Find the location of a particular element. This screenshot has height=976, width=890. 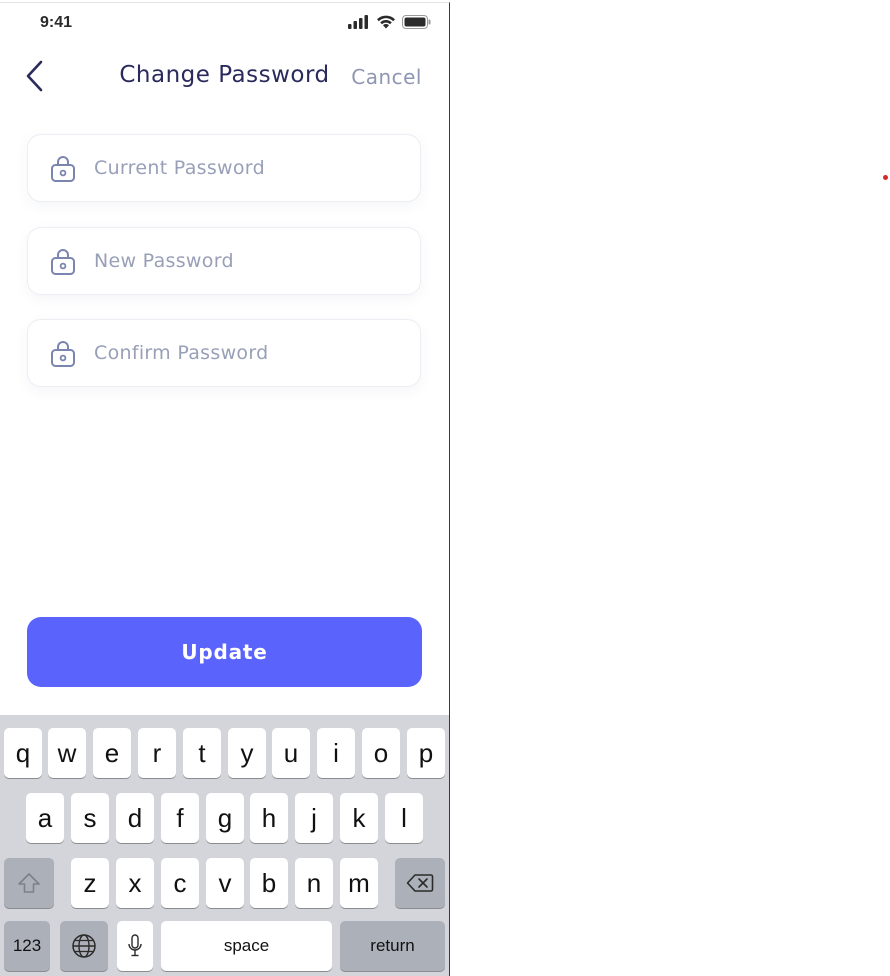

key-b: b is located at coordinates (269, 883).